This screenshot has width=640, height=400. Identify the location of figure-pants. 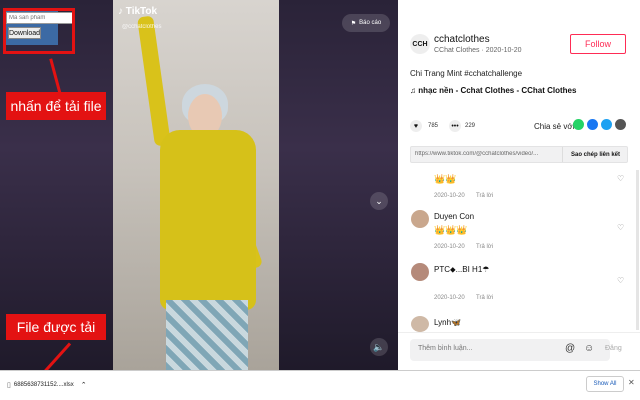
(207, 335).